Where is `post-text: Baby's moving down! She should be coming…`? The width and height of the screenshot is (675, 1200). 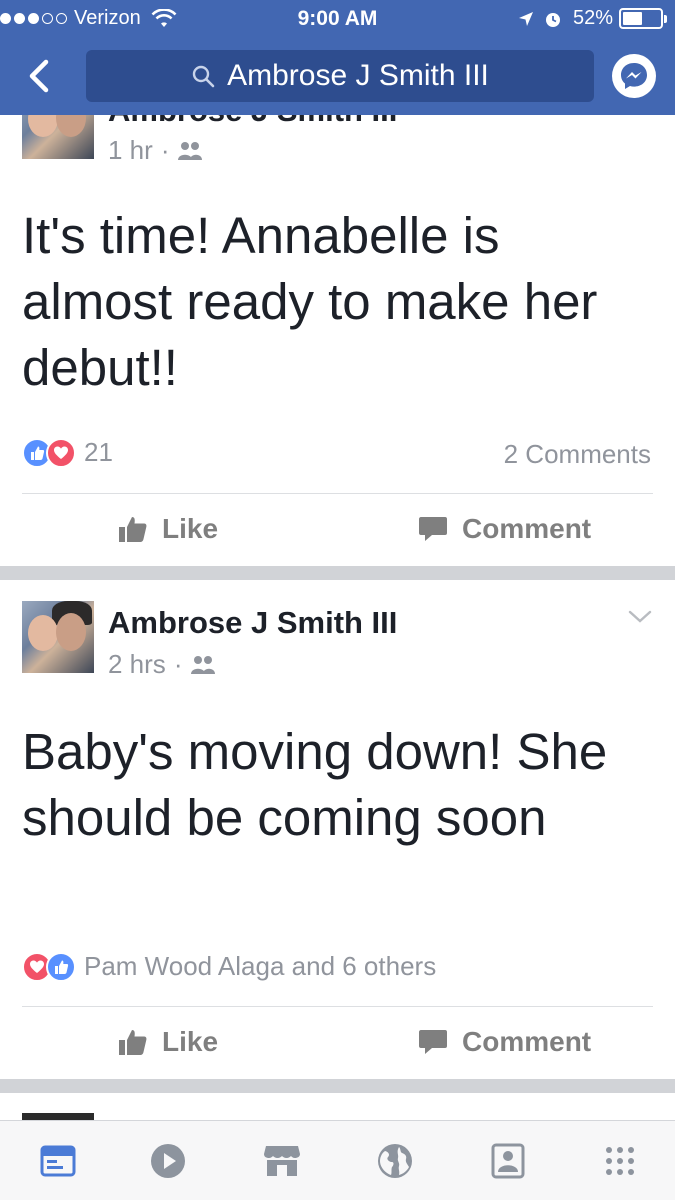
post-text: Baby's moving down! She should be coming… is located at coordinates (315, 784).